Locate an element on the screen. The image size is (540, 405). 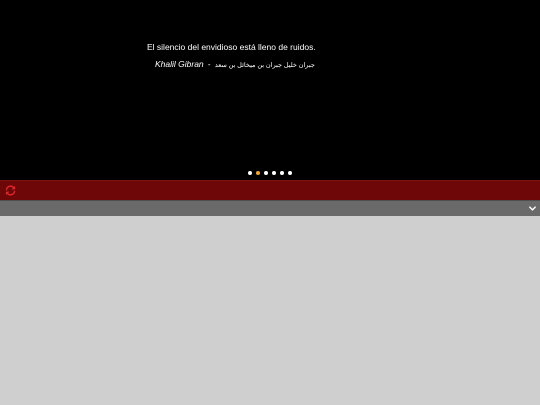
refresh-icon is located at coordinates (10, 190).